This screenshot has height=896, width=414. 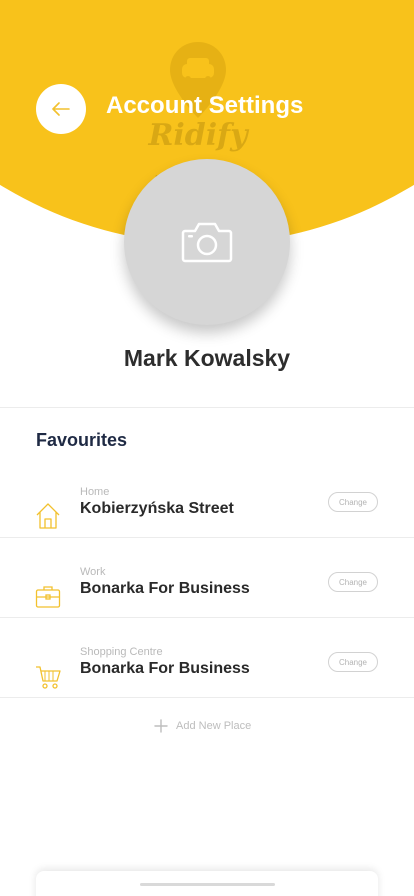 What do you see at coordinates (48, 516) in the screenshot?
I see `home-icon` at bounding box center [48, 516].